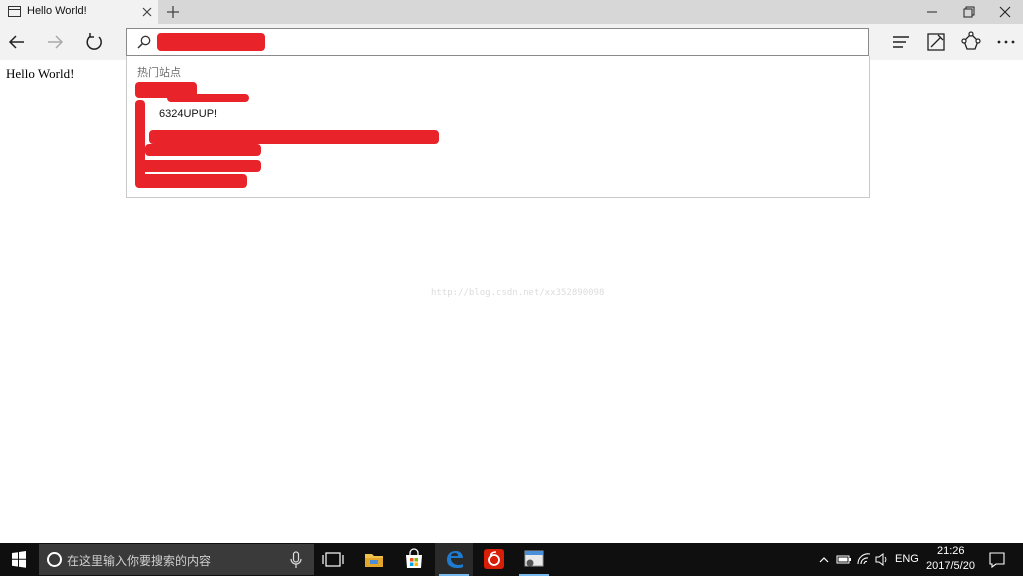  Describe the element at coordinates (824, 559) in the screenshot. I see `show-hidden-icons-chevron-icon` at that location.